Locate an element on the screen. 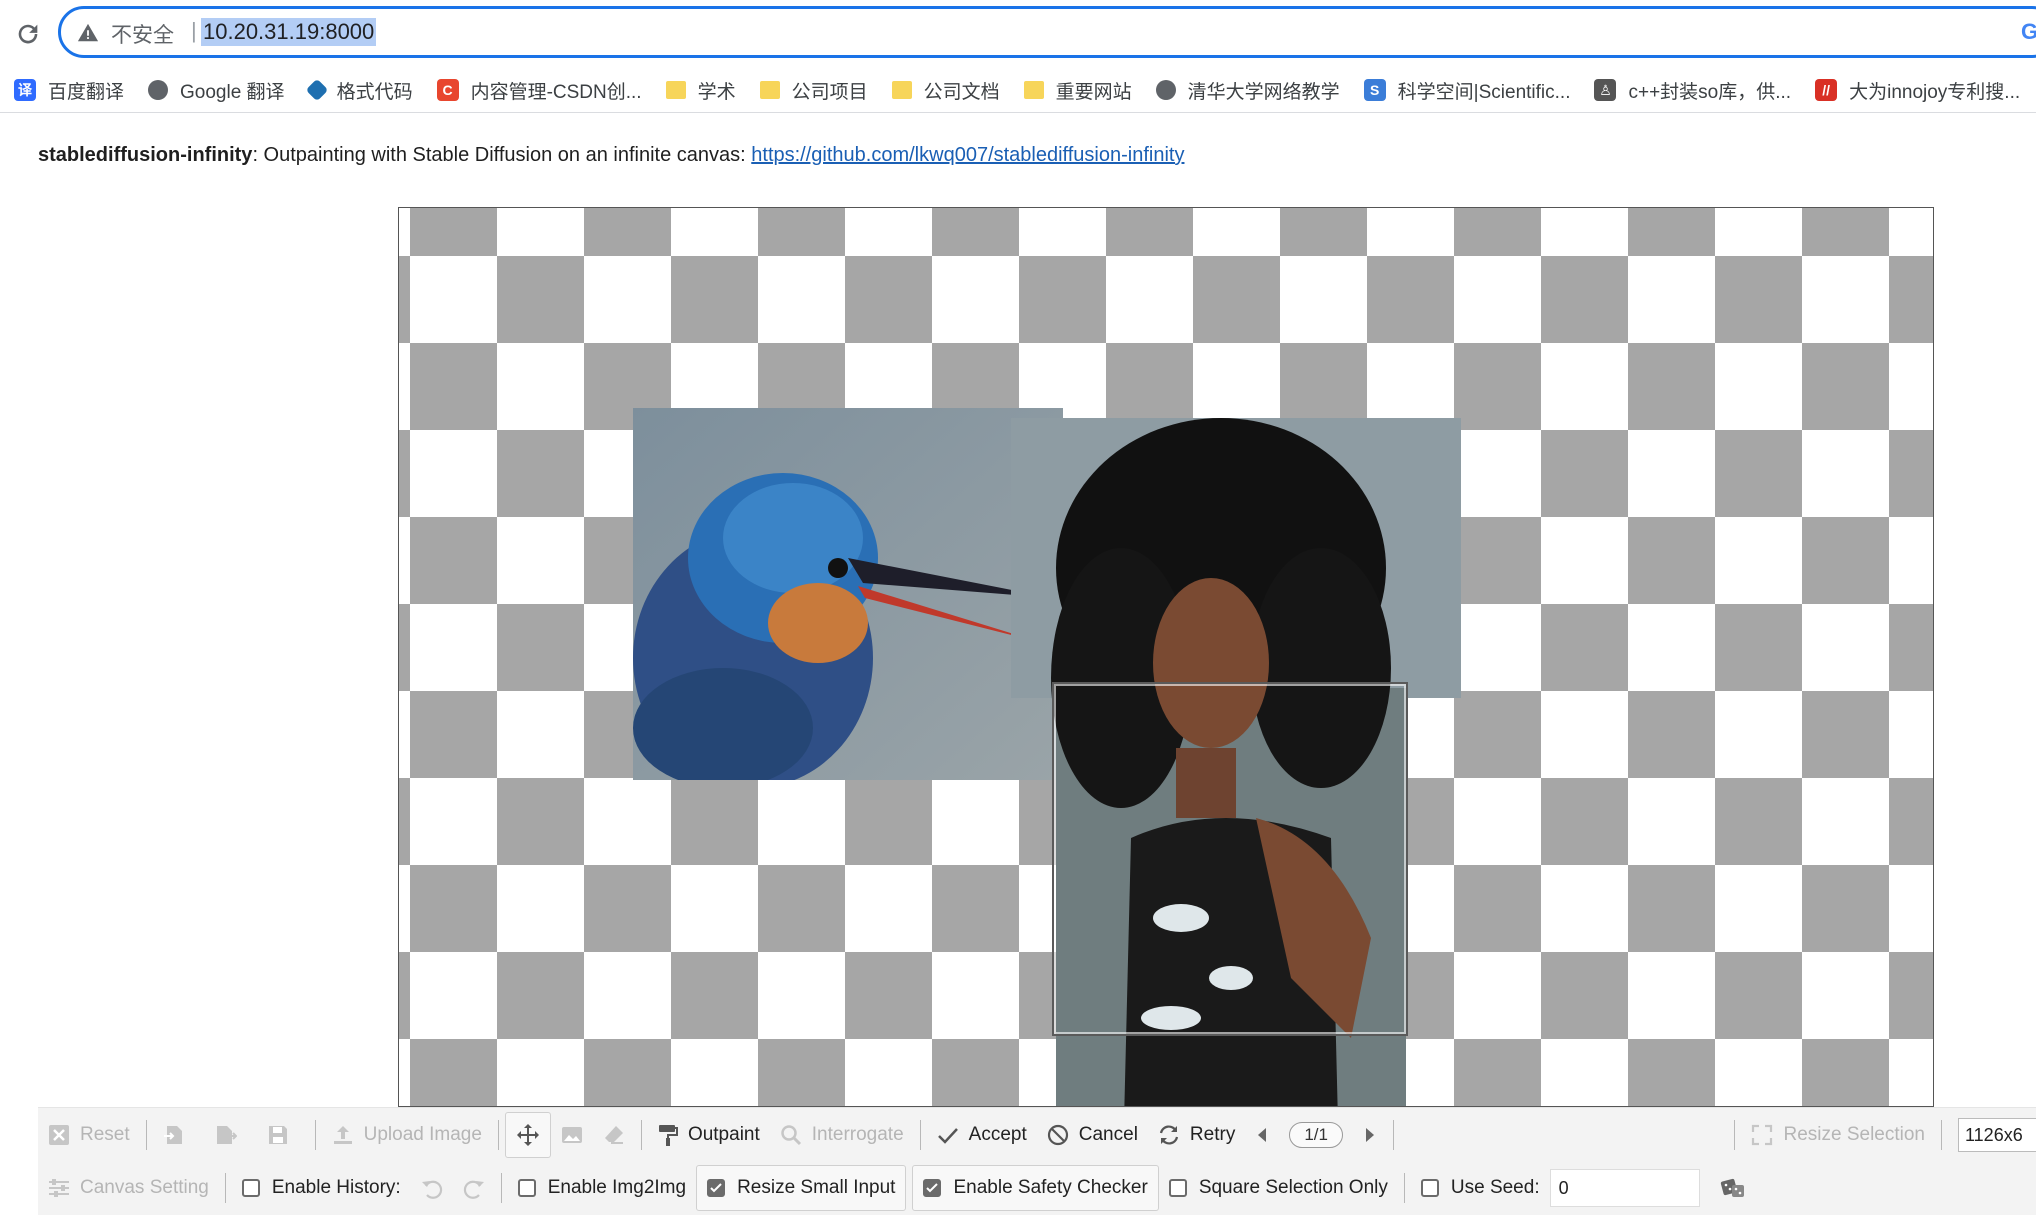 This screenshot has height=1215, width=2036. bookmark-folder: 公司项目 is located at coordinates (813, 90).